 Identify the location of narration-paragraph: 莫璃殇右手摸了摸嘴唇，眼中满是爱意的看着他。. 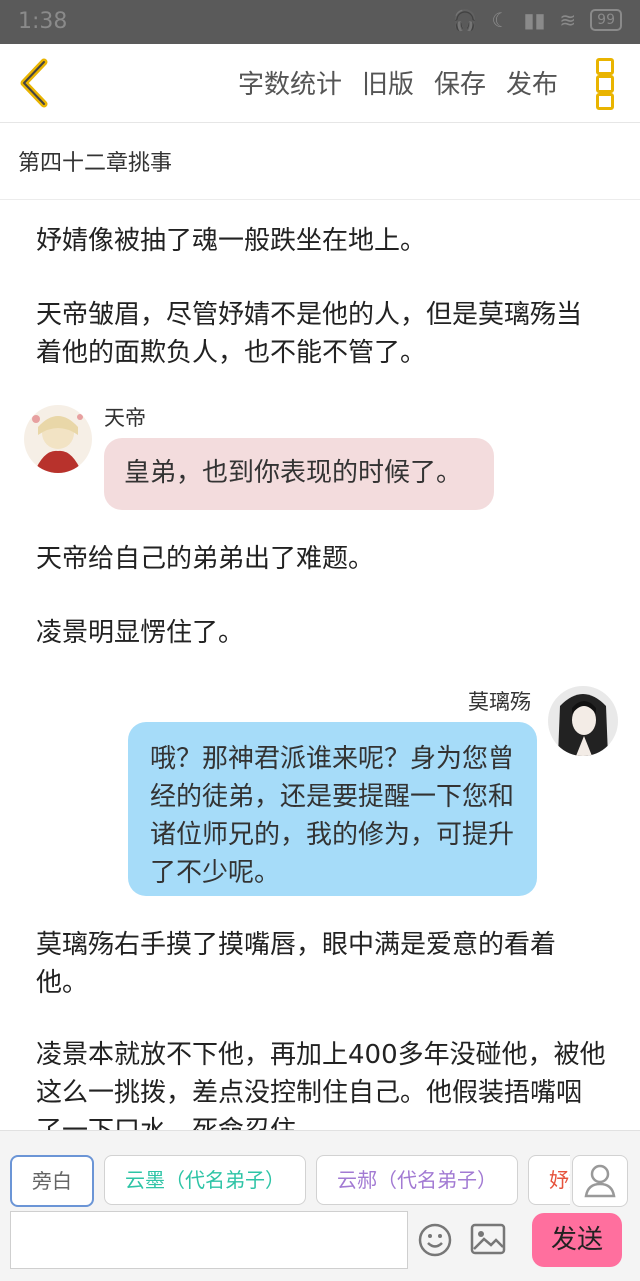
(296, 964).